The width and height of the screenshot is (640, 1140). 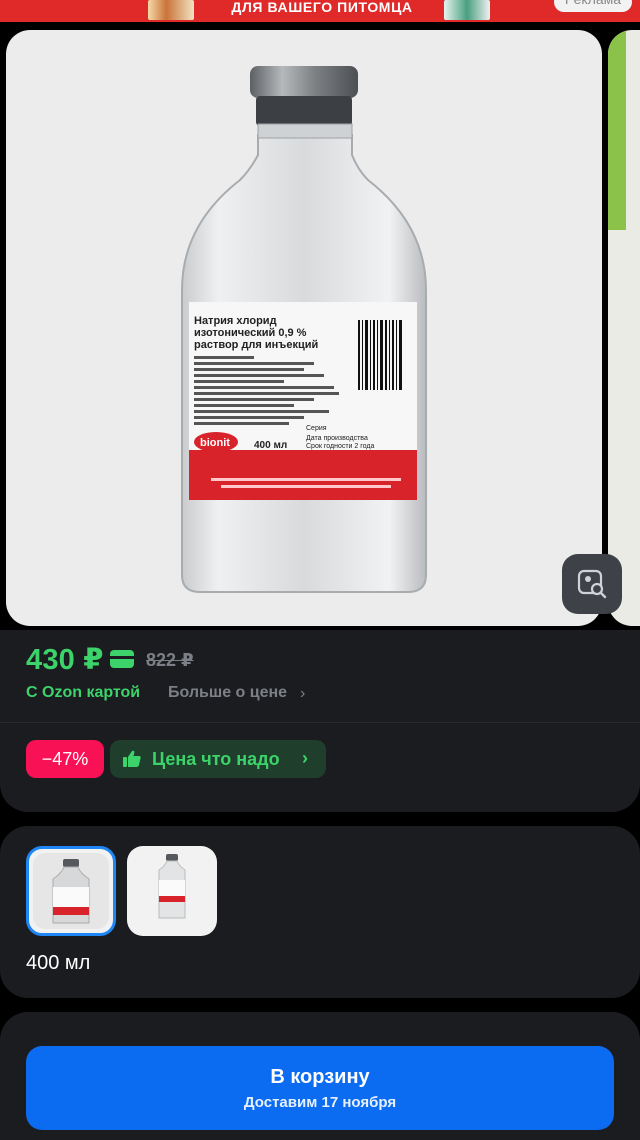 I want to click on variant-volume-label: 400 мл, so click(x=58, y=963).